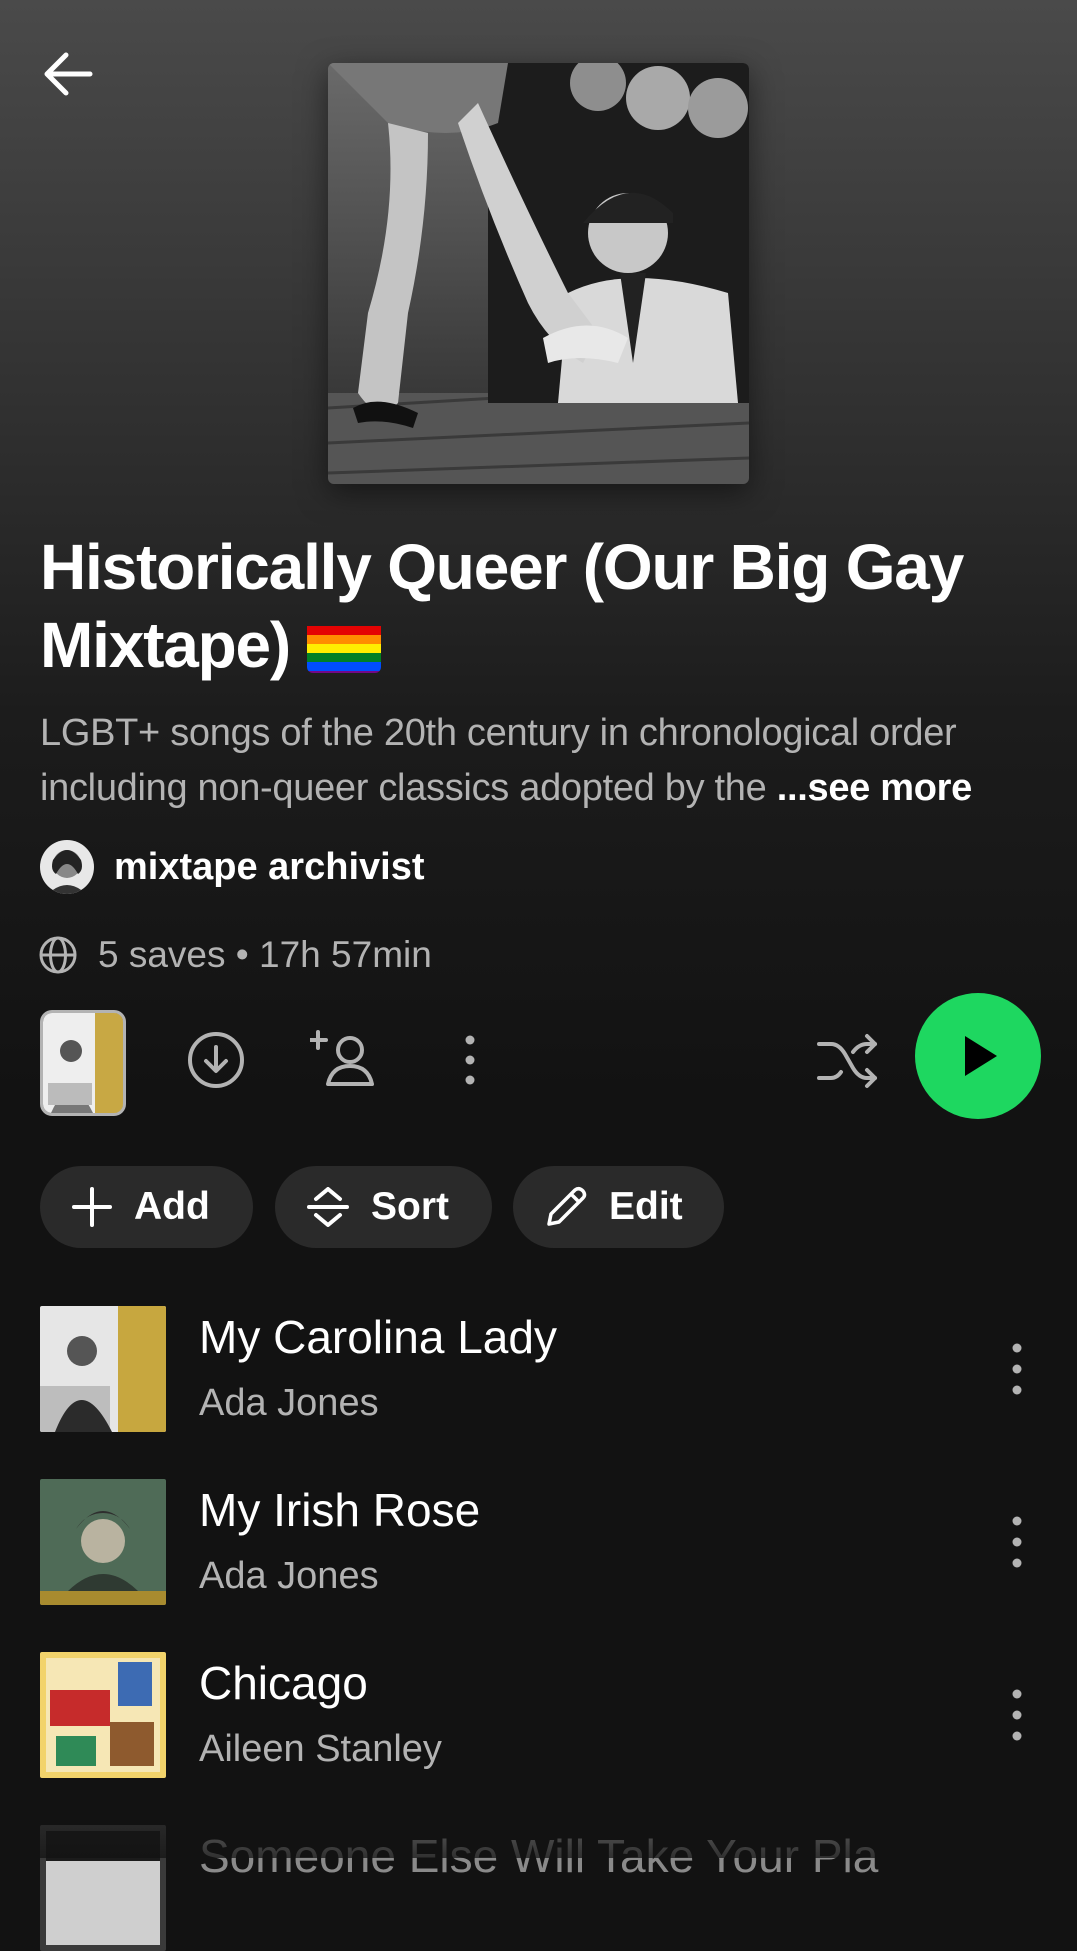 The width and height of the screenshot is (1077, 1951). I want to click on edit-chip-button: Edit, so click(618, 1207).